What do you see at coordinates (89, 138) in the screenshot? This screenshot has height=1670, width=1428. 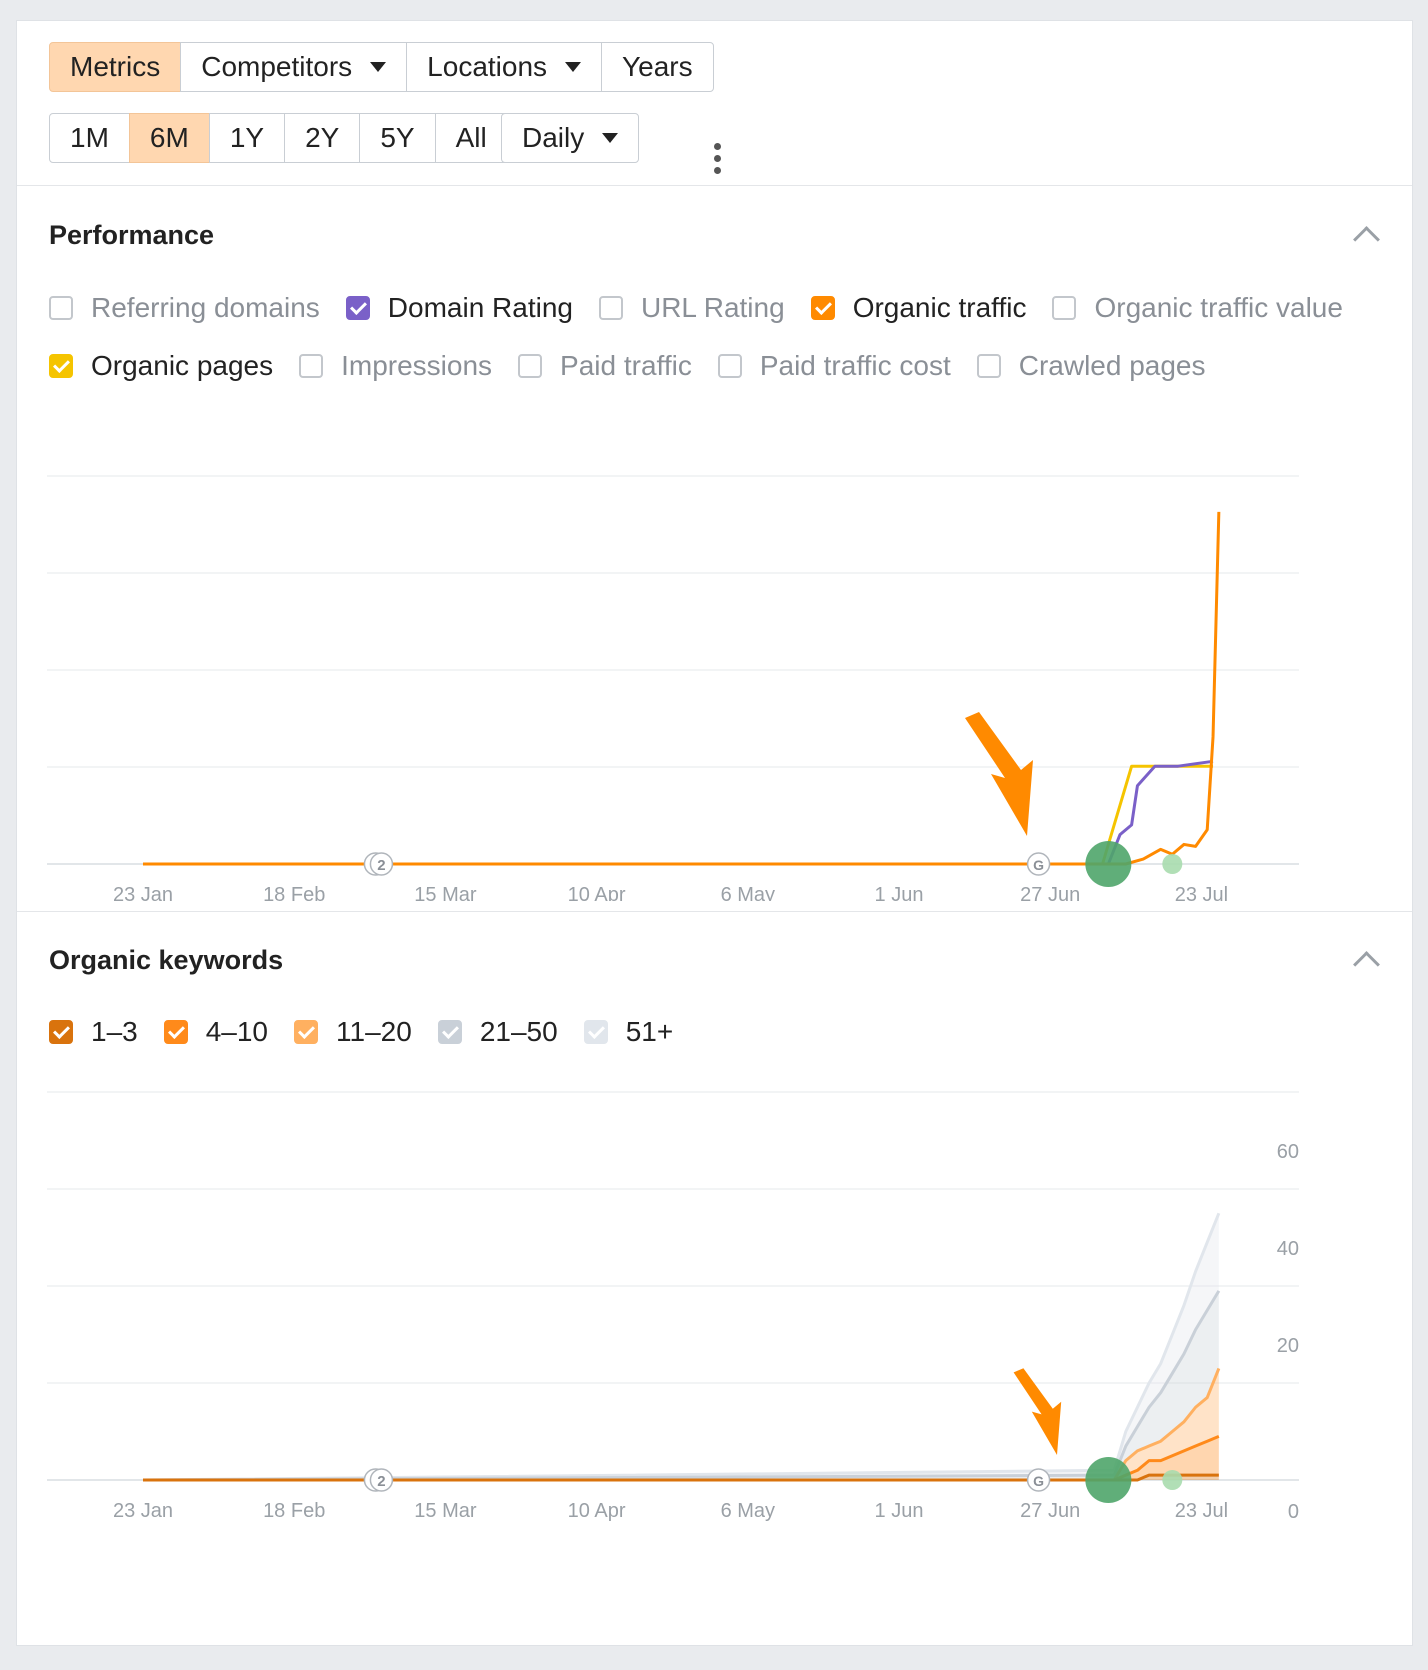 I see `range-1m: 1M` at bounding box center [89, 138].